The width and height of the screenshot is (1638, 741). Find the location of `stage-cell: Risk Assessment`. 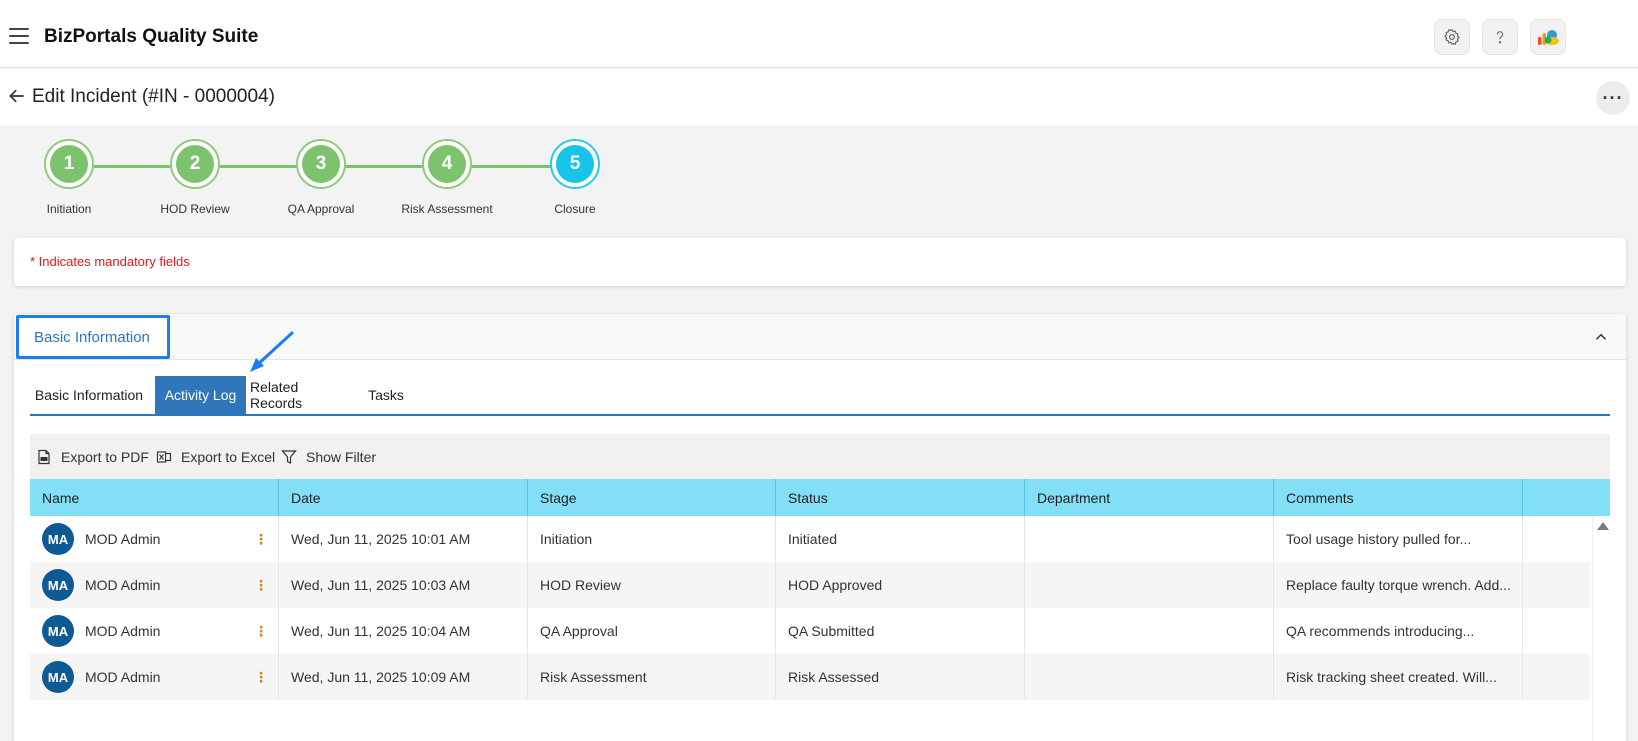

stage-cell: Risk Assessment is located at coordinates (652, 677).